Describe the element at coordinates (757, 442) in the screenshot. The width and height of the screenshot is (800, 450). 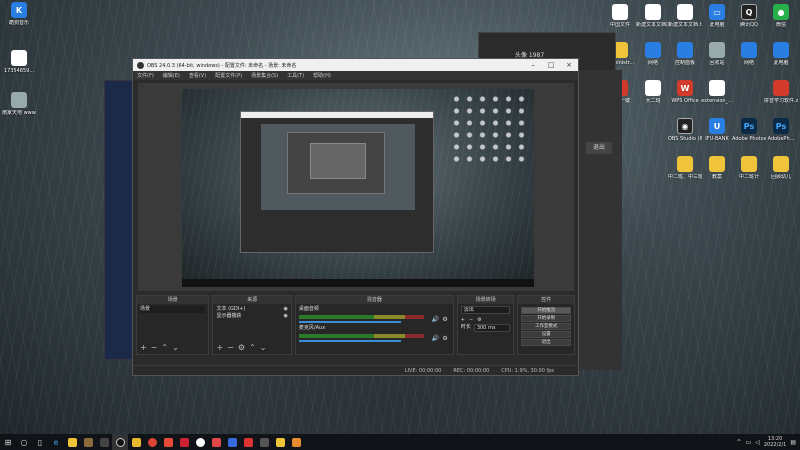
I see `volume-icon: ◁` at that location.